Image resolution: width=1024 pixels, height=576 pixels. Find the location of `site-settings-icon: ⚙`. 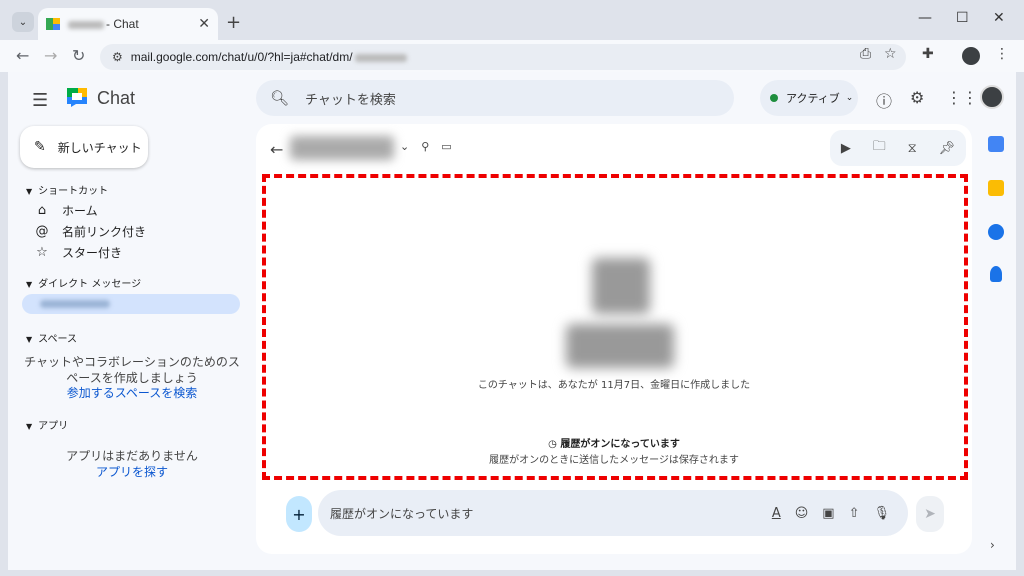

site-settings-icon: ⚙ is located at coordinates (117, 57).